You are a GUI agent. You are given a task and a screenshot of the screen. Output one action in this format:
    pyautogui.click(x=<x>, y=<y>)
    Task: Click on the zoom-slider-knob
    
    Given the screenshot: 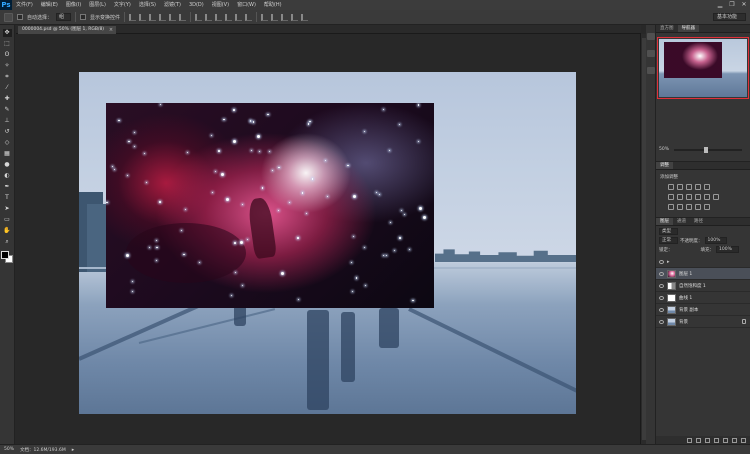 What is the action you would take?
    pyautogui.click(x=706, y=150)
    